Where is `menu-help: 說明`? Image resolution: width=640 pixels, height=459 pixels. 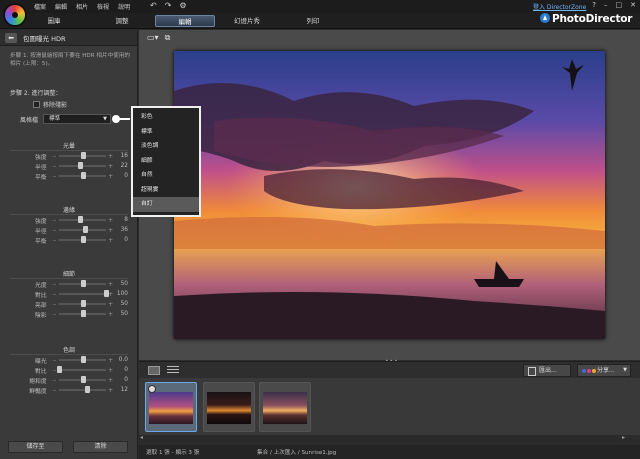 menu-help: 說明 is located at coordinates (124, 6).